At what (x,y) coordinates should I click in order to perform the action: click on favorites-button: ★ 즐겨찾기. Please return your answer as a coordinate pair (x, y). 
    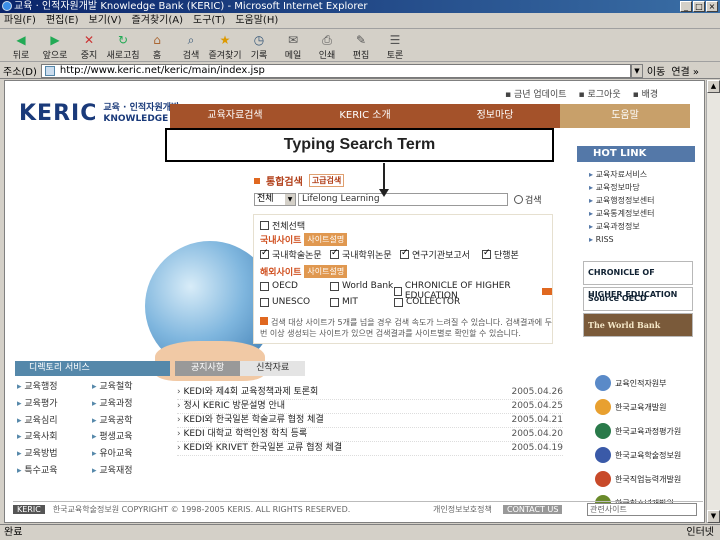
    Looking at the image, I should click on (225, 46).